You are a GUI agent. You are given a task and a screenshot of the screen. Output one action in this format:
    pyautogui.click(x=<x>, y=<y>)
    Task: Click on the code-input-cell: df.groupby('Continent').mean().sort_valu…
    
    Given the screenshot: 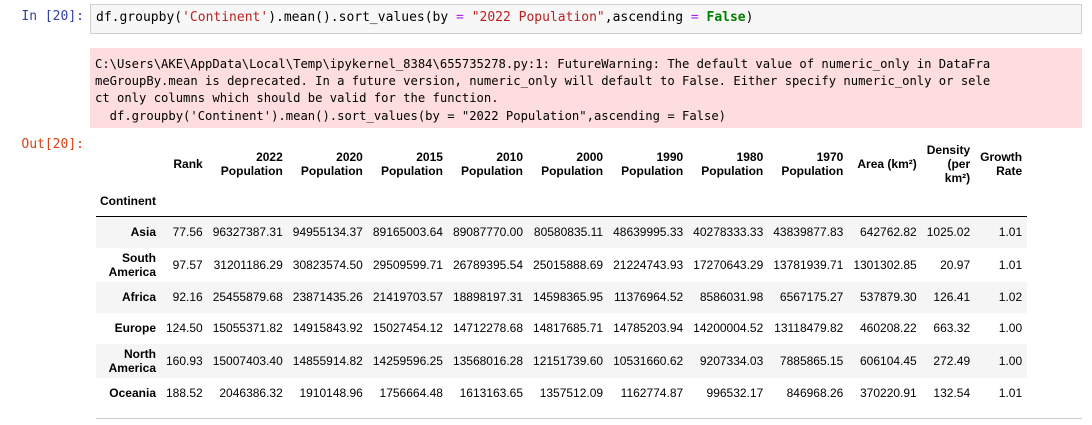 What is the action you would take?
    pyautogui.click(x=586, y=19)
    